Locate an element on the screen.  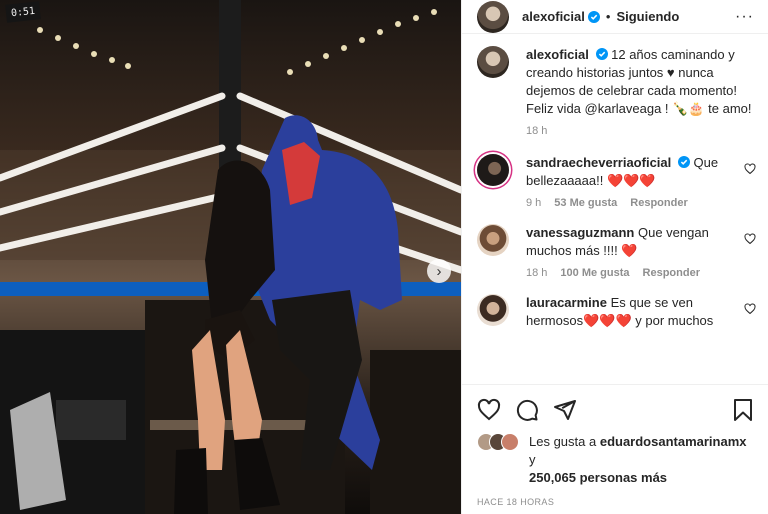
arena-clock: 0:51 is located at coordinates (23, 12).